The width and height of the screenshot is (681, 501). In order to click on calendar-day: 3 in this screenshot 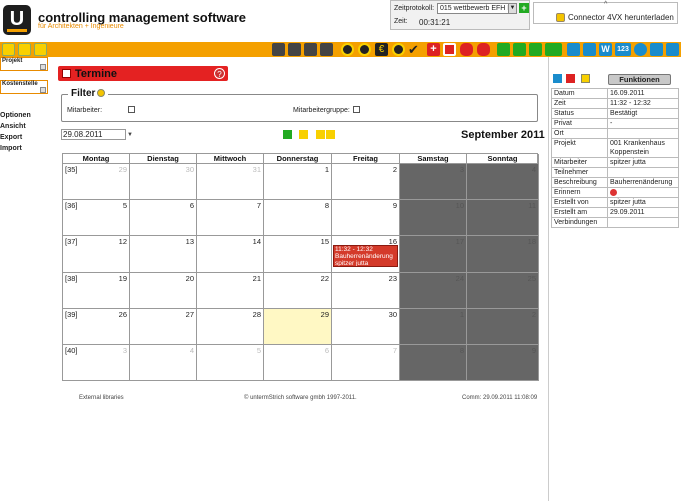, I will do `click(433, 182)`.